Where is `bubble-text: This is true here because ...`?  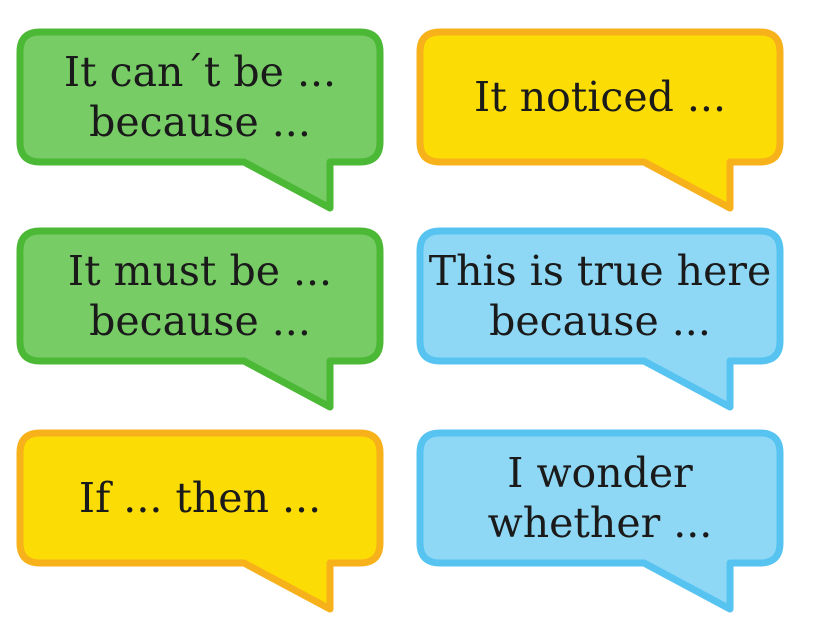
bubble-text: This is true here because ... is located at coordinates (600, 296).